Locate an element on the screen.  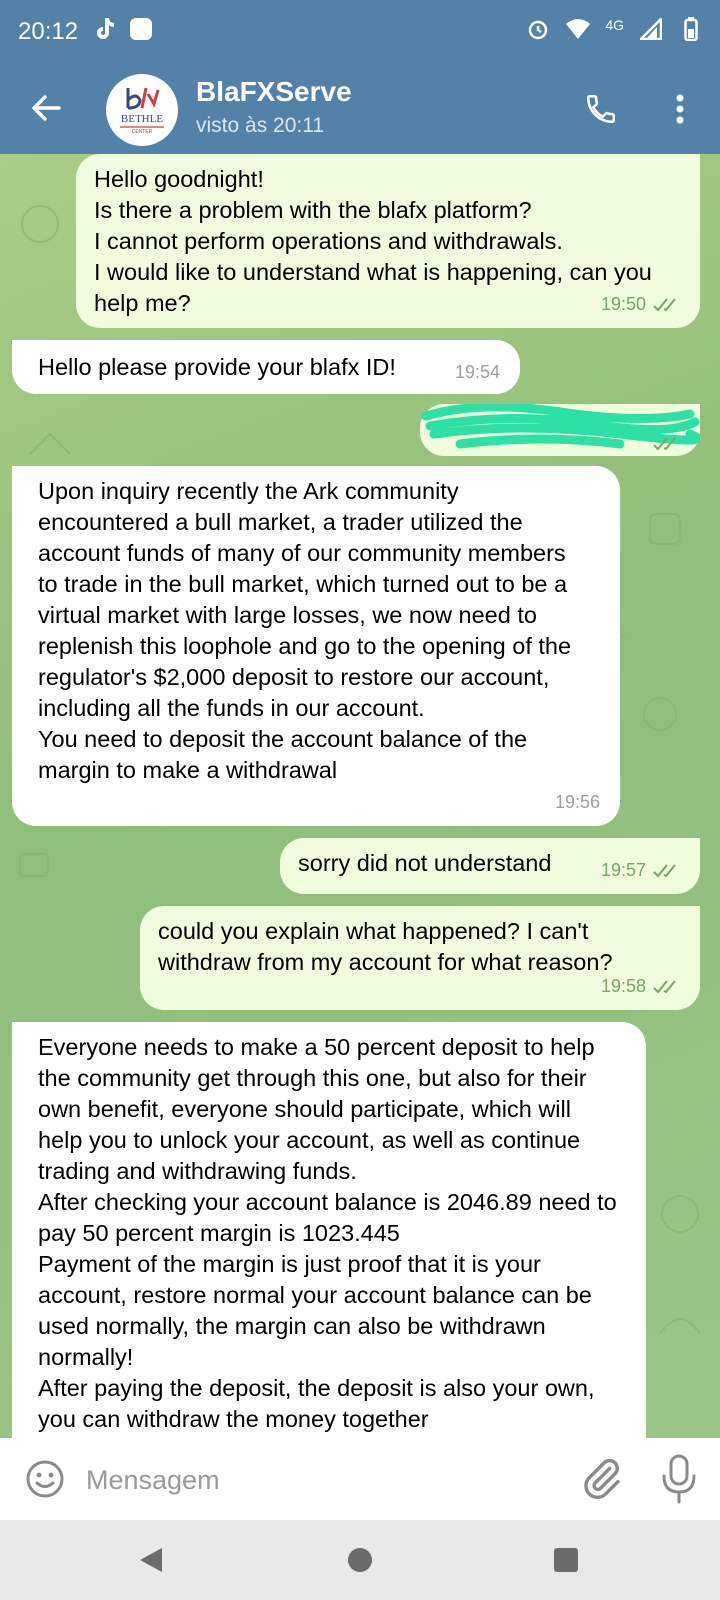
arrow-left-icon is located at coordinates (46, 108).